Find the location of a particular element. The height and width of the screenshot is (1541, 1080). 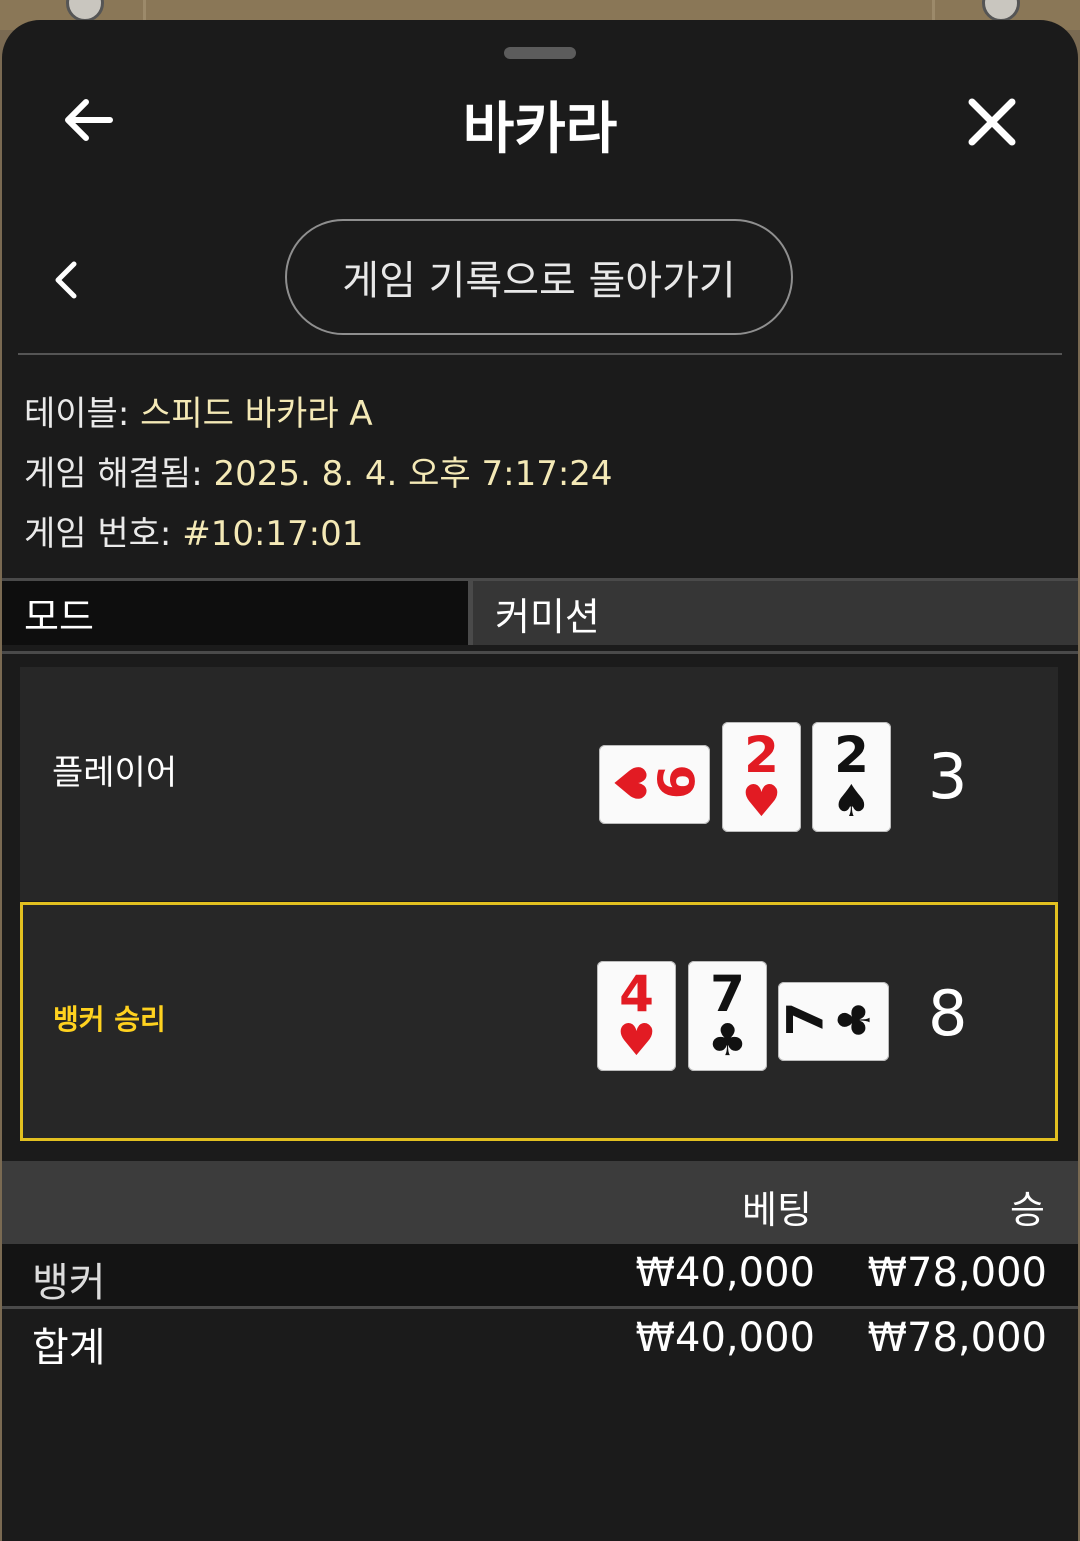

previous-game-button is located at coordinates (66, 280).